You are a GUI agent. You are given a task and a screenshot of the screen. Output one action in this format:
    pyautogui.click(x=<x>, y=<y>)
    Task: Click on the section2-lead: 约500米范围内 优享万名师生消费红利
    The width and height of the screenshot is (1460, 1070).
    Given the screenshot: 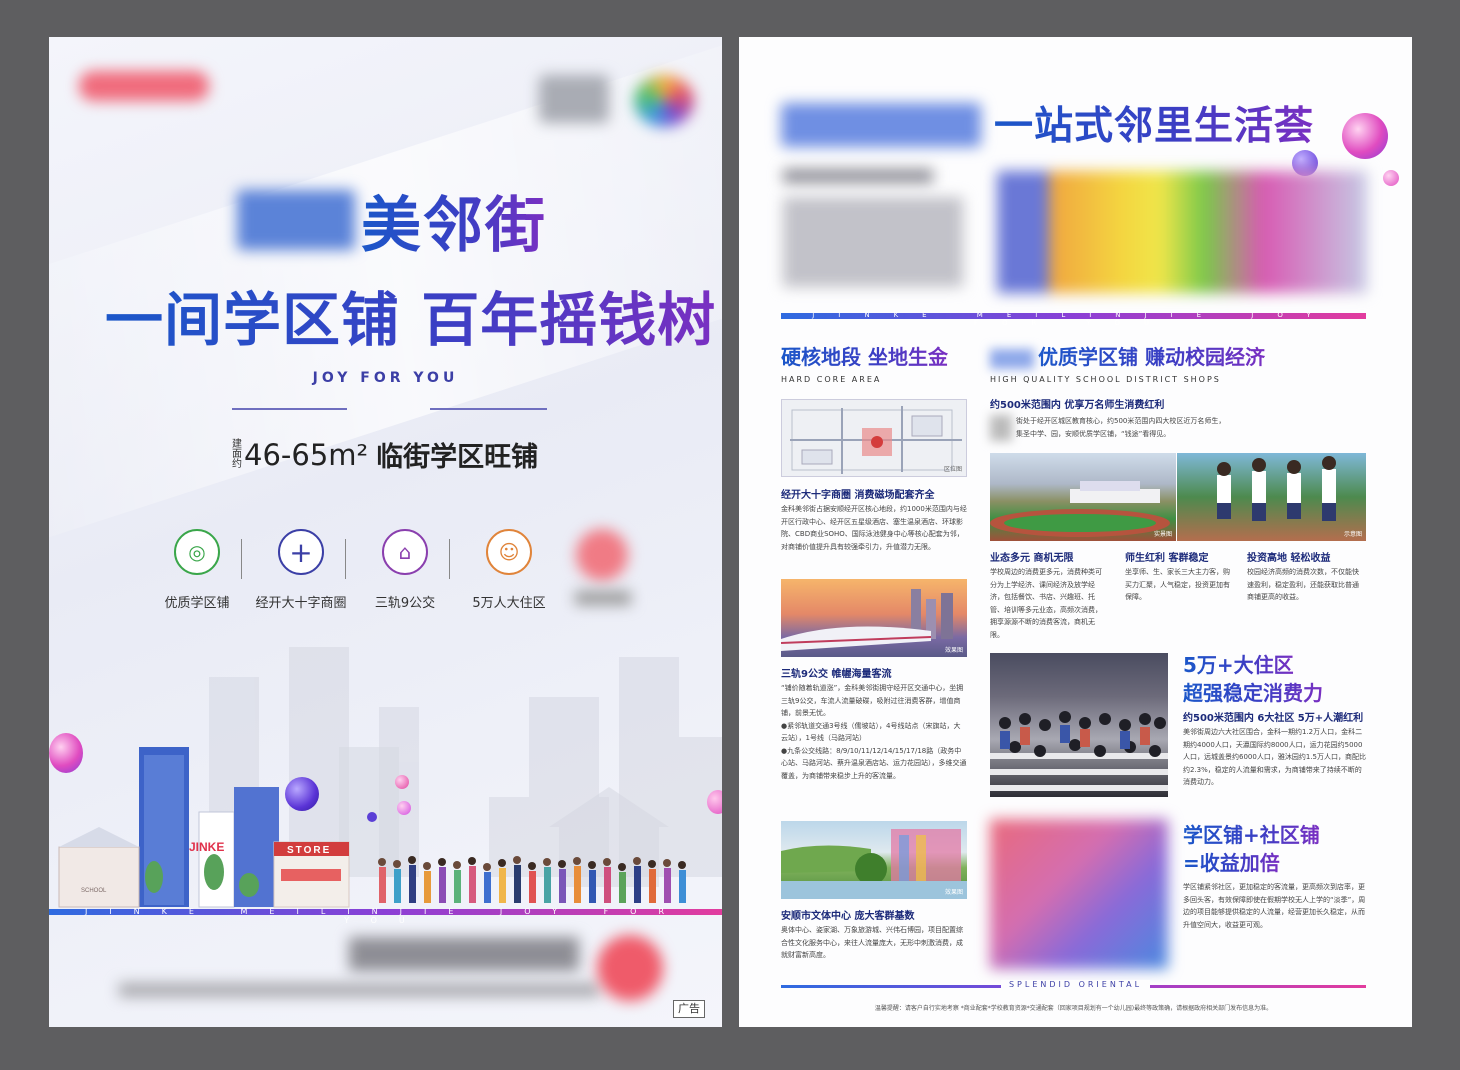 What is the action you would take?
    pyautogui.click(x=1077, y=405)
    